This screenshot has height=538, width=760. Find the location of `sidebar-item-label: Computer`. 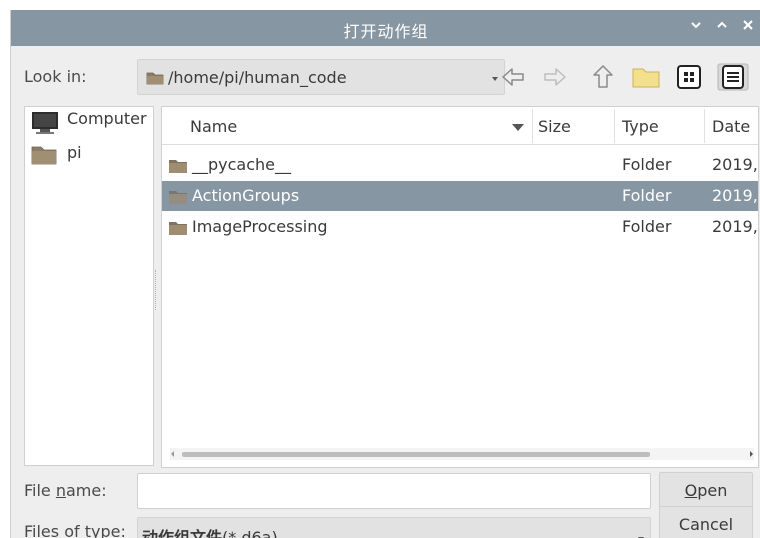

sidebar-item-label: Computer is located at coordinates (107, 118).